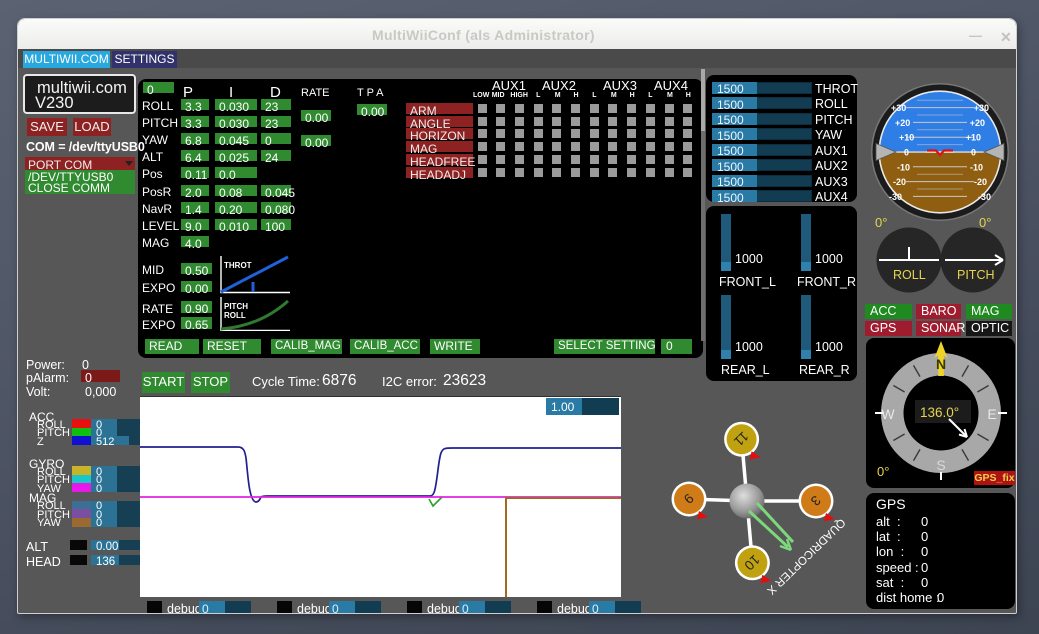 The image size is (1039, 634). I want to click on svg-text: QUADRICOPTER X, so click(805, 556).